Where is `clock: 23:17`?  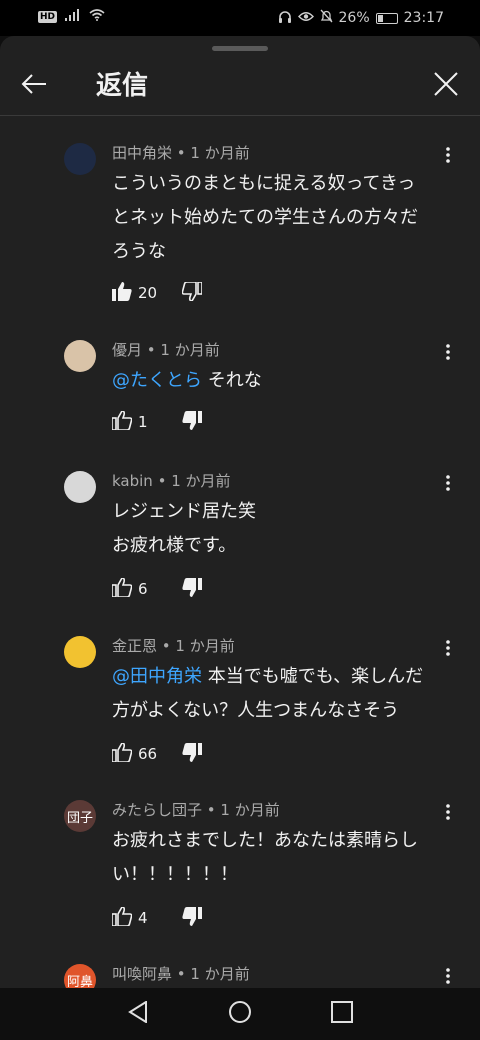
clock: 23:17 is located at coordinates (423, 18).